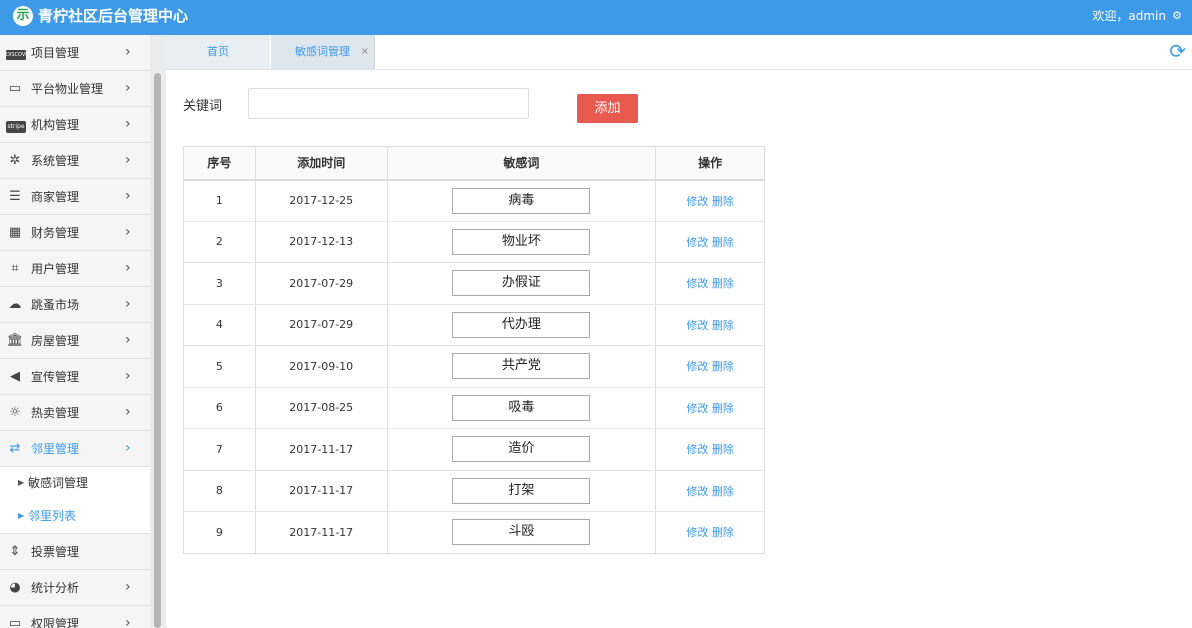 The image size is (1192, 628). I want to click on sidebar-item-label: 房屋管理, so click(55, 341).